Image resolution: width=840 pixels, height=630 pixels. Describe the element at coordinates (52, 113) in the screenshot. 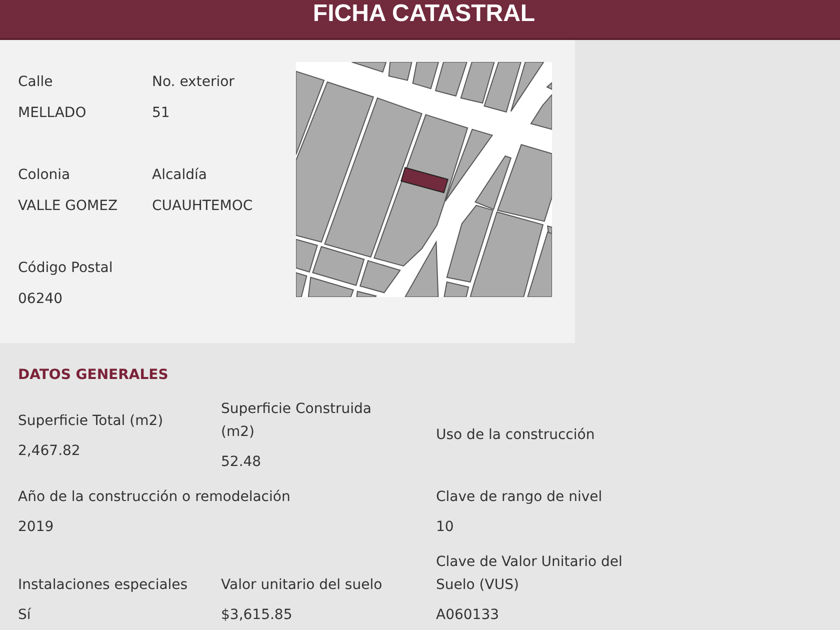

I see `field-value: MELLADO` at that location.